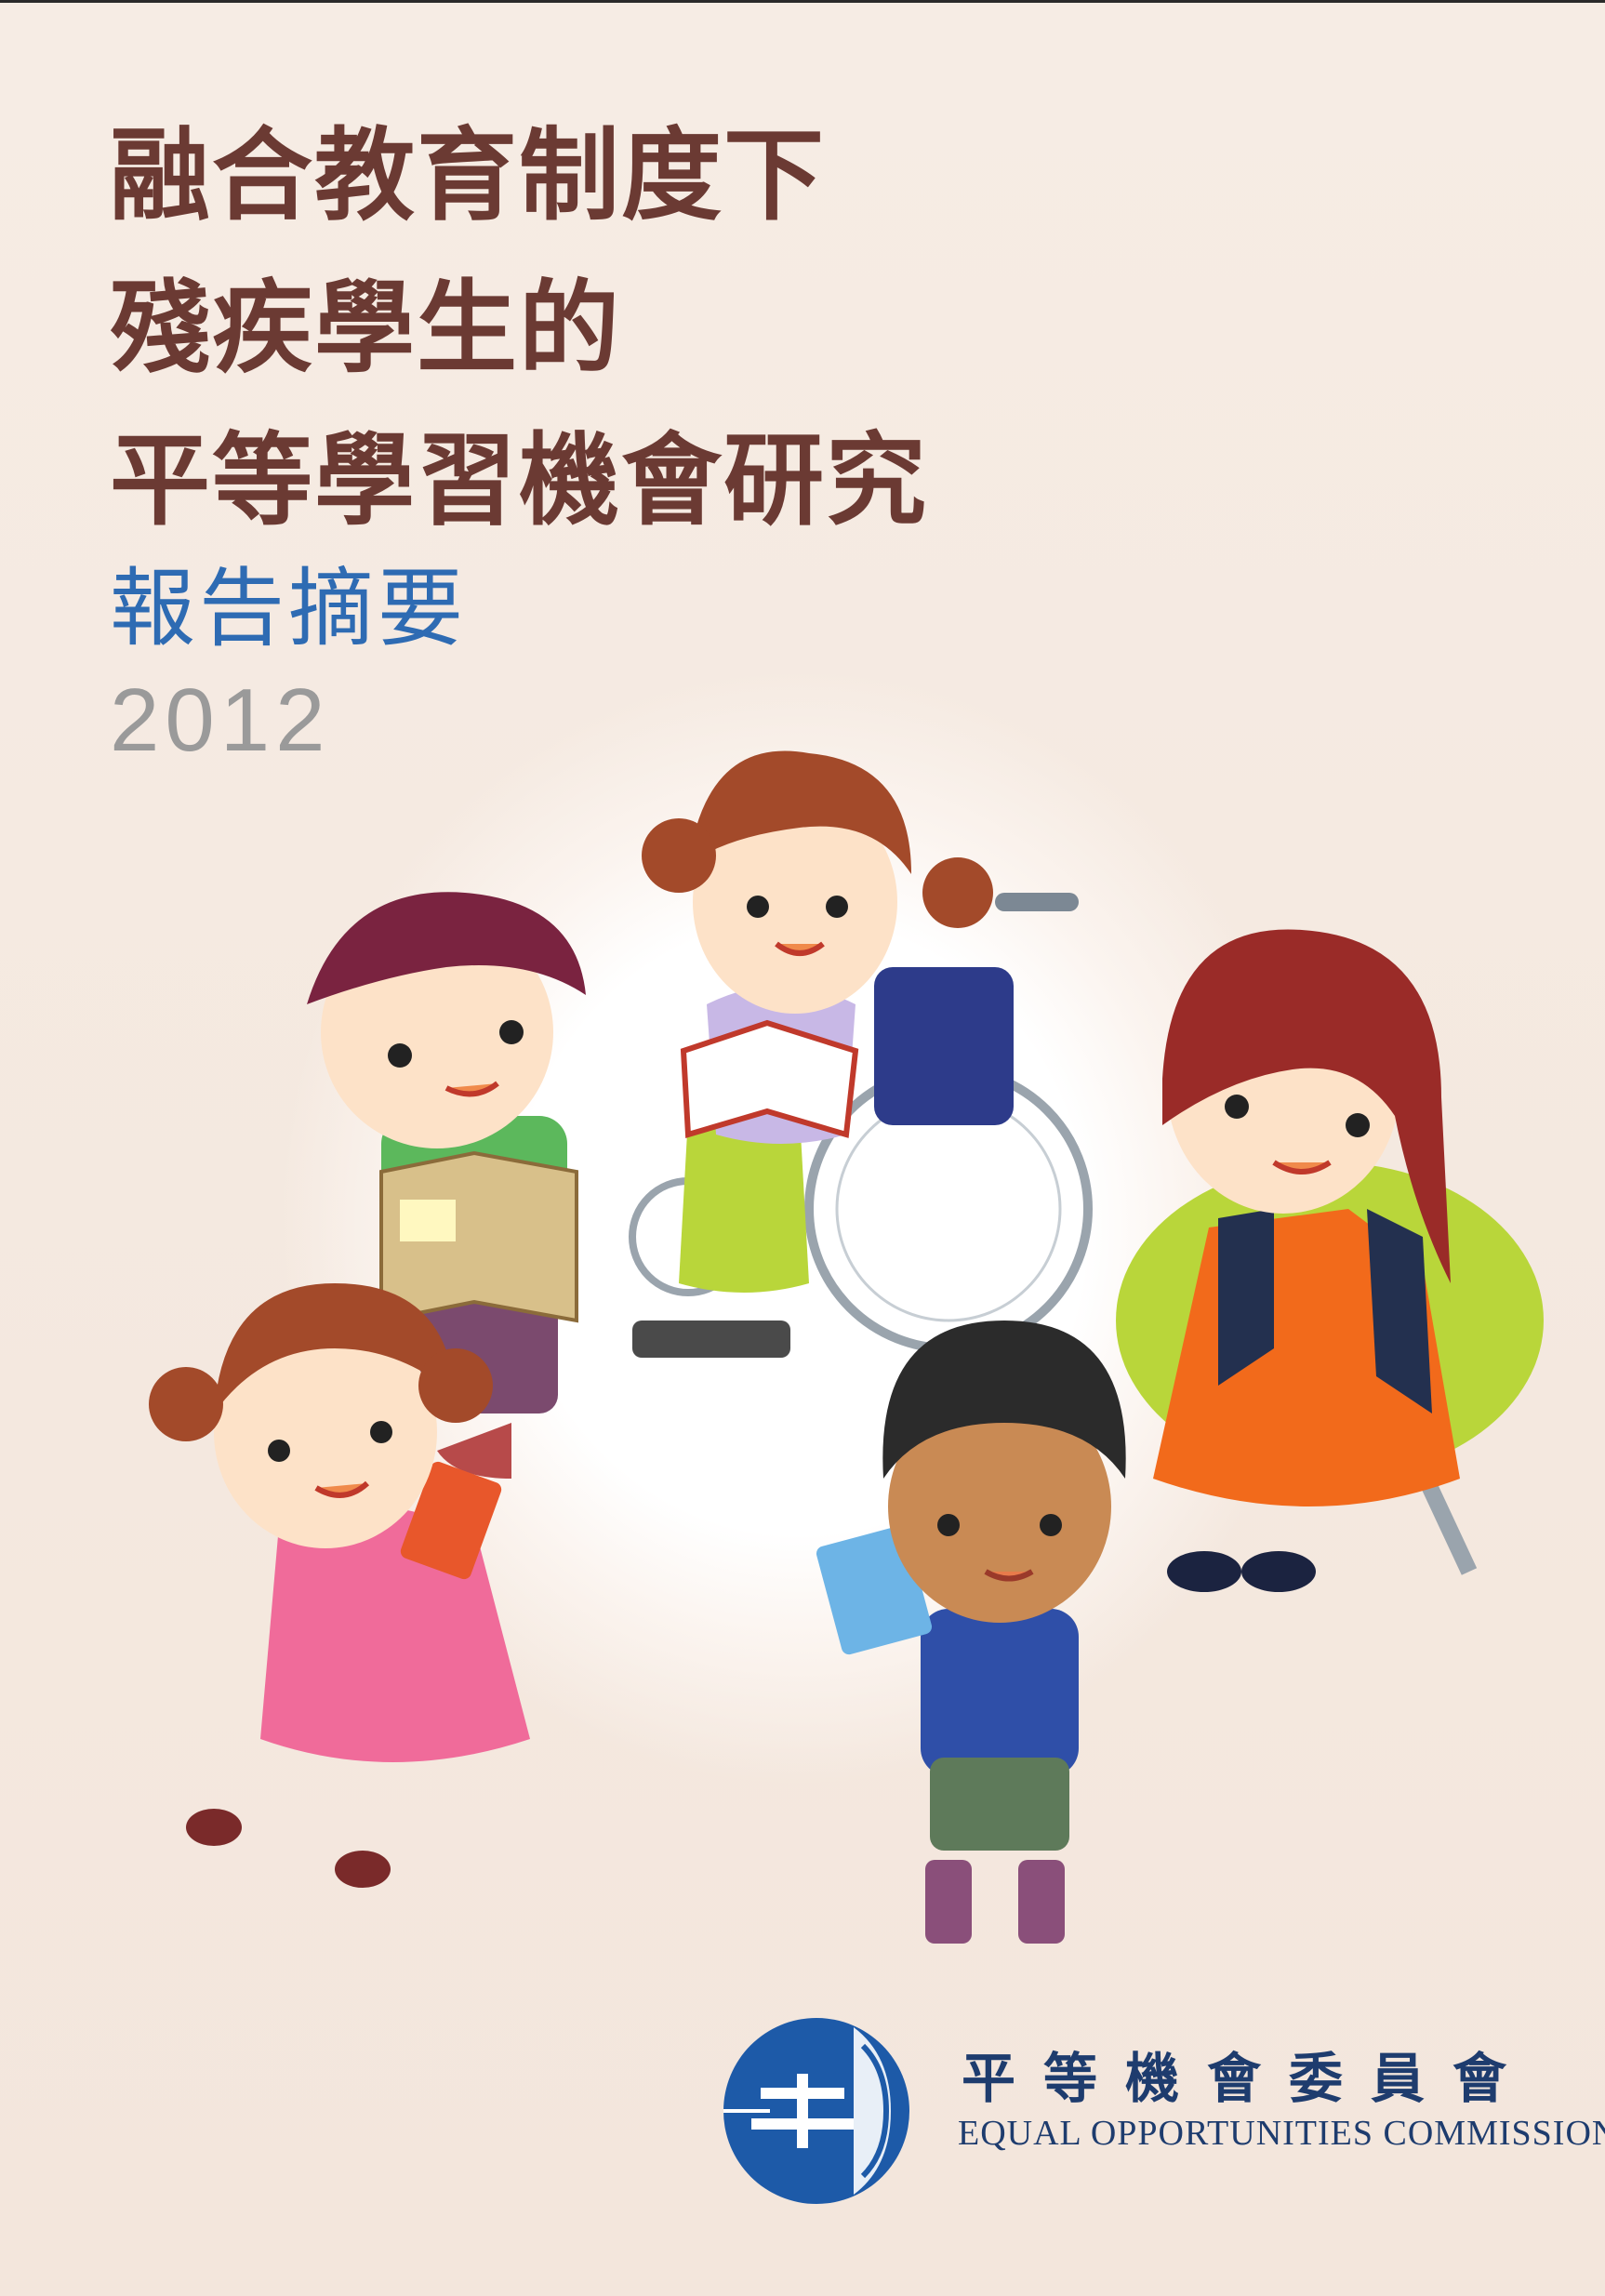 This screenshot has width=1605, height=2296. I want to click on girl-pink-dress, so click(339, 1586).